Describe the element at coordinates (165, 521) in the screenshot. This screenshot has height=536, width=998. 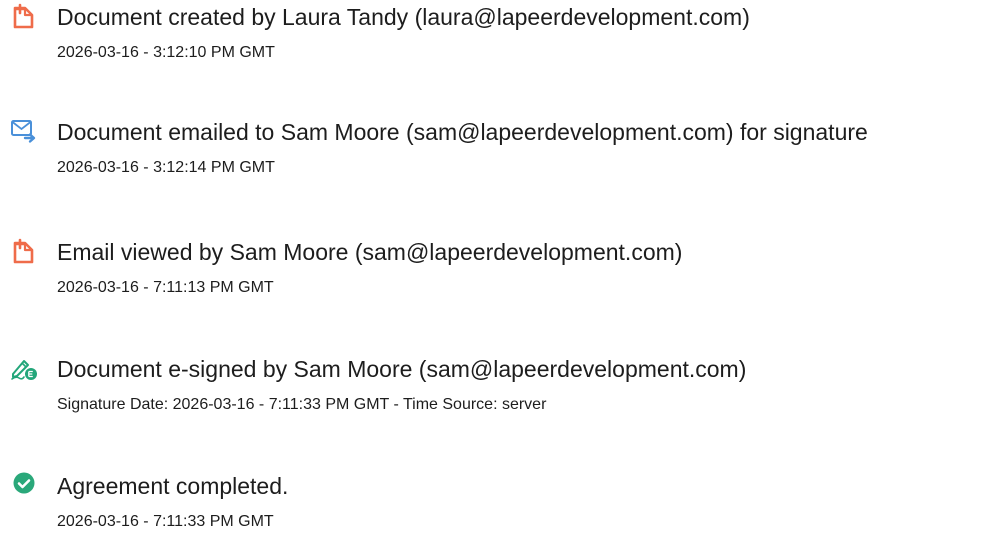
I see `event-timestamp: 2026-03-16 - 7:11:33 PM GMT` at that location.